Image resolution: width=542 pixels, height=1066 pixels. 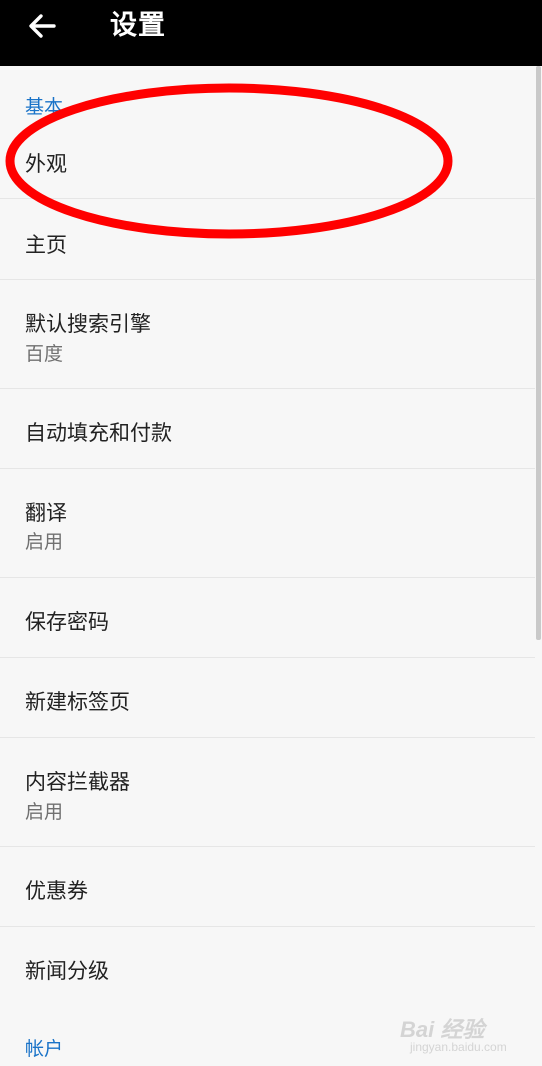 I want to click on settings-item-title: 外观, so click(x=46, y=164).